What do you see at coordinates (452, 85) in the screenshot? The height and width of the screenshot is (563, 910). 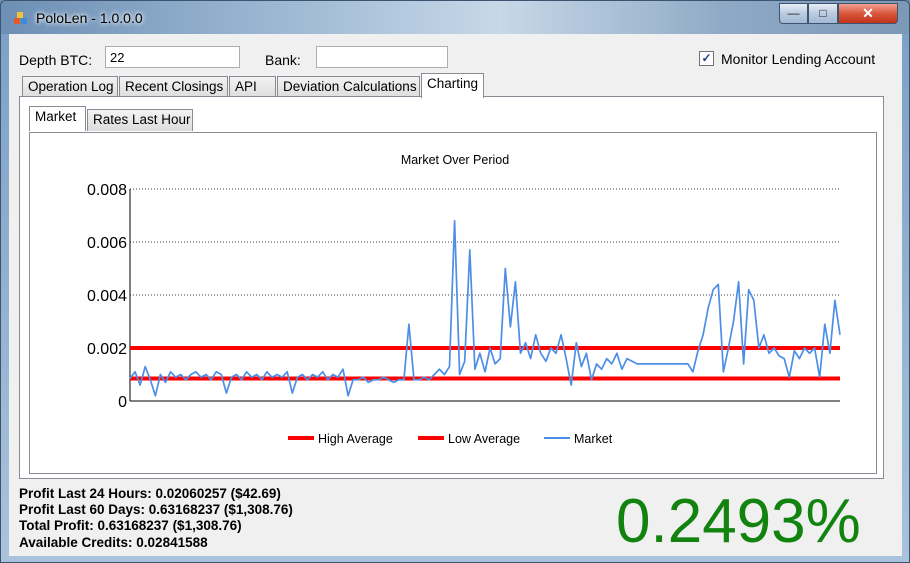 I see `tab-charting: Charting` at bounding box center [452, 85].